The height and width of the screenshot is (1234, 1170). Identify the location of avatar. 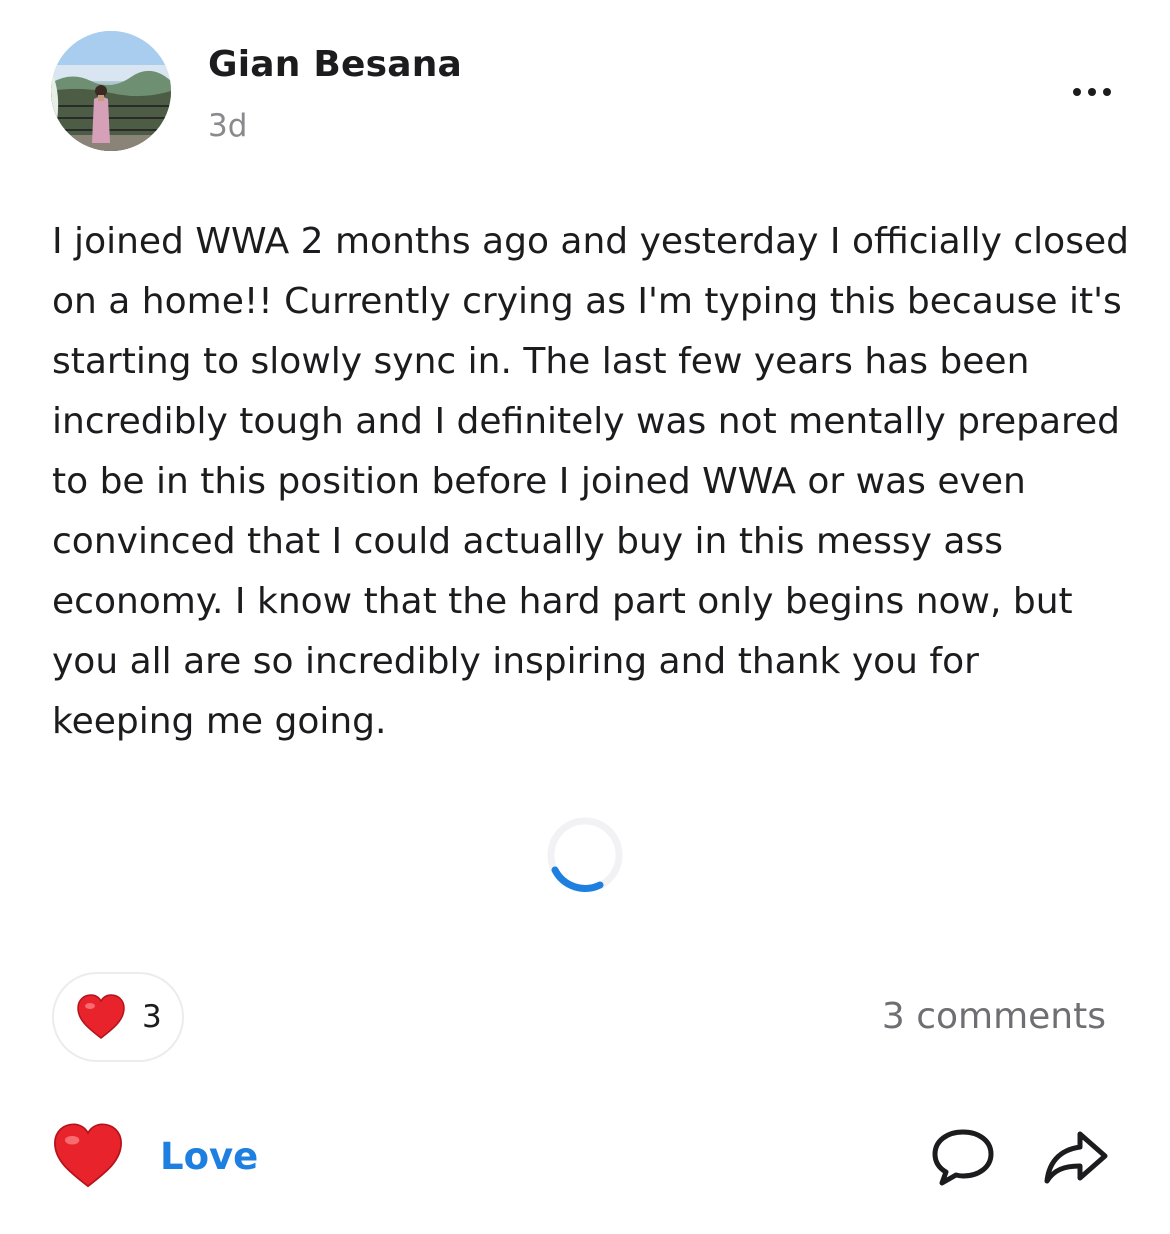
(111, 91).